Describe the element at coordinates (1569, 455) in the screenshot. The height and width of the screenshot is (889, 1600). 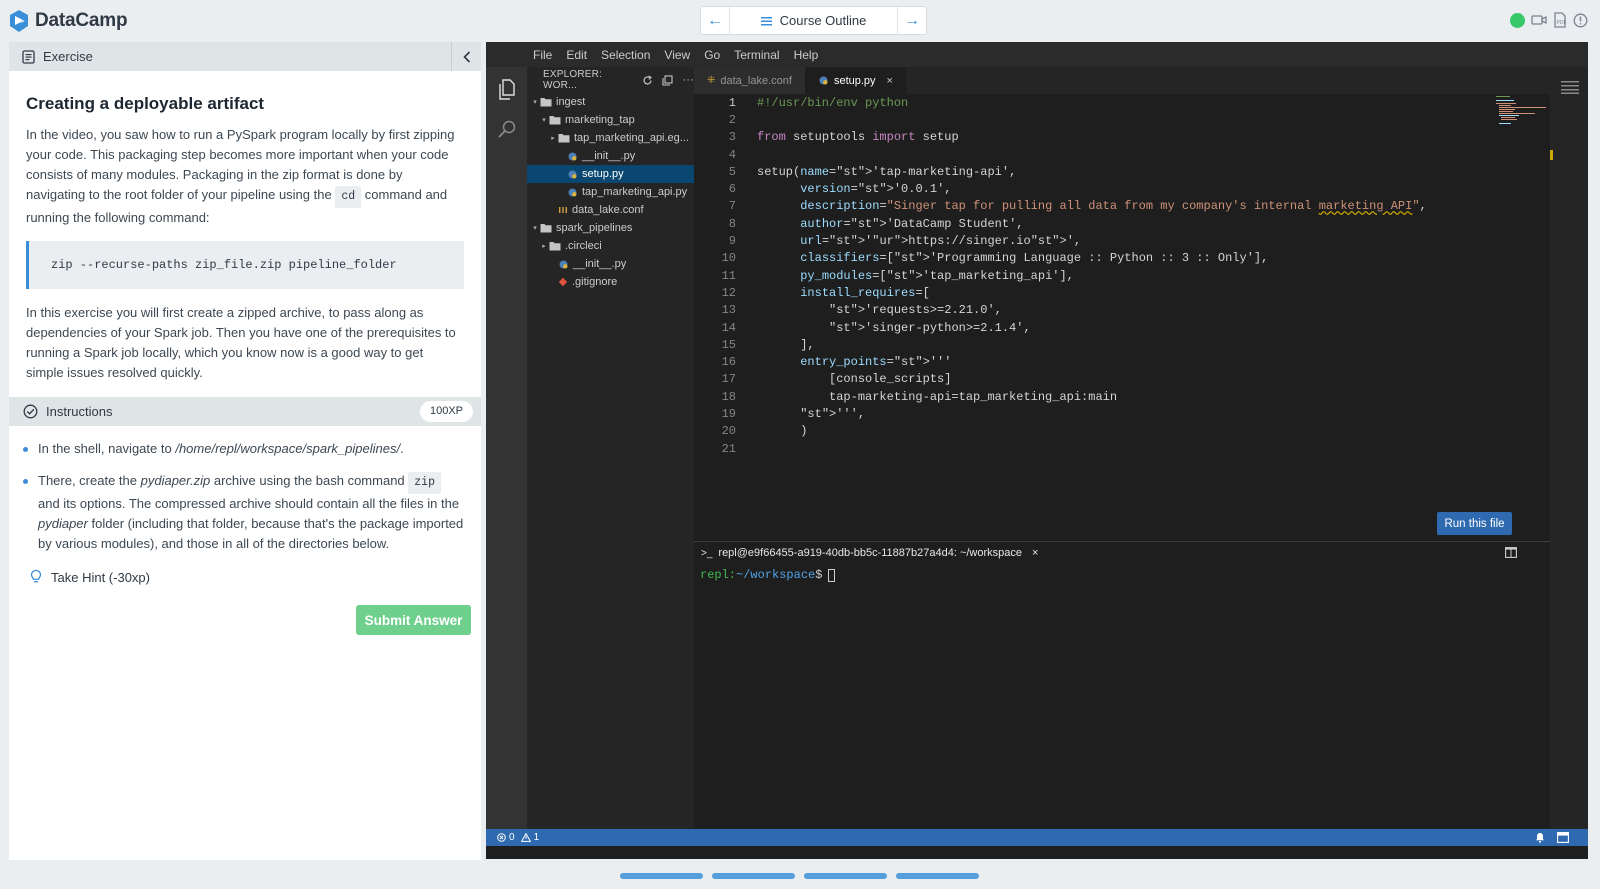
I see `editor-scrollbar` at that location.